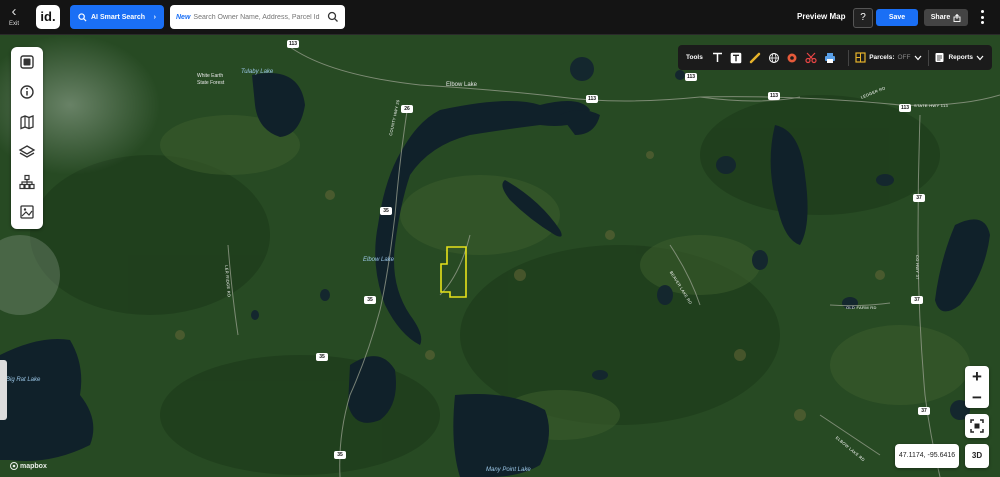  I want to click on tools-label: Tools, so click(694, 57).